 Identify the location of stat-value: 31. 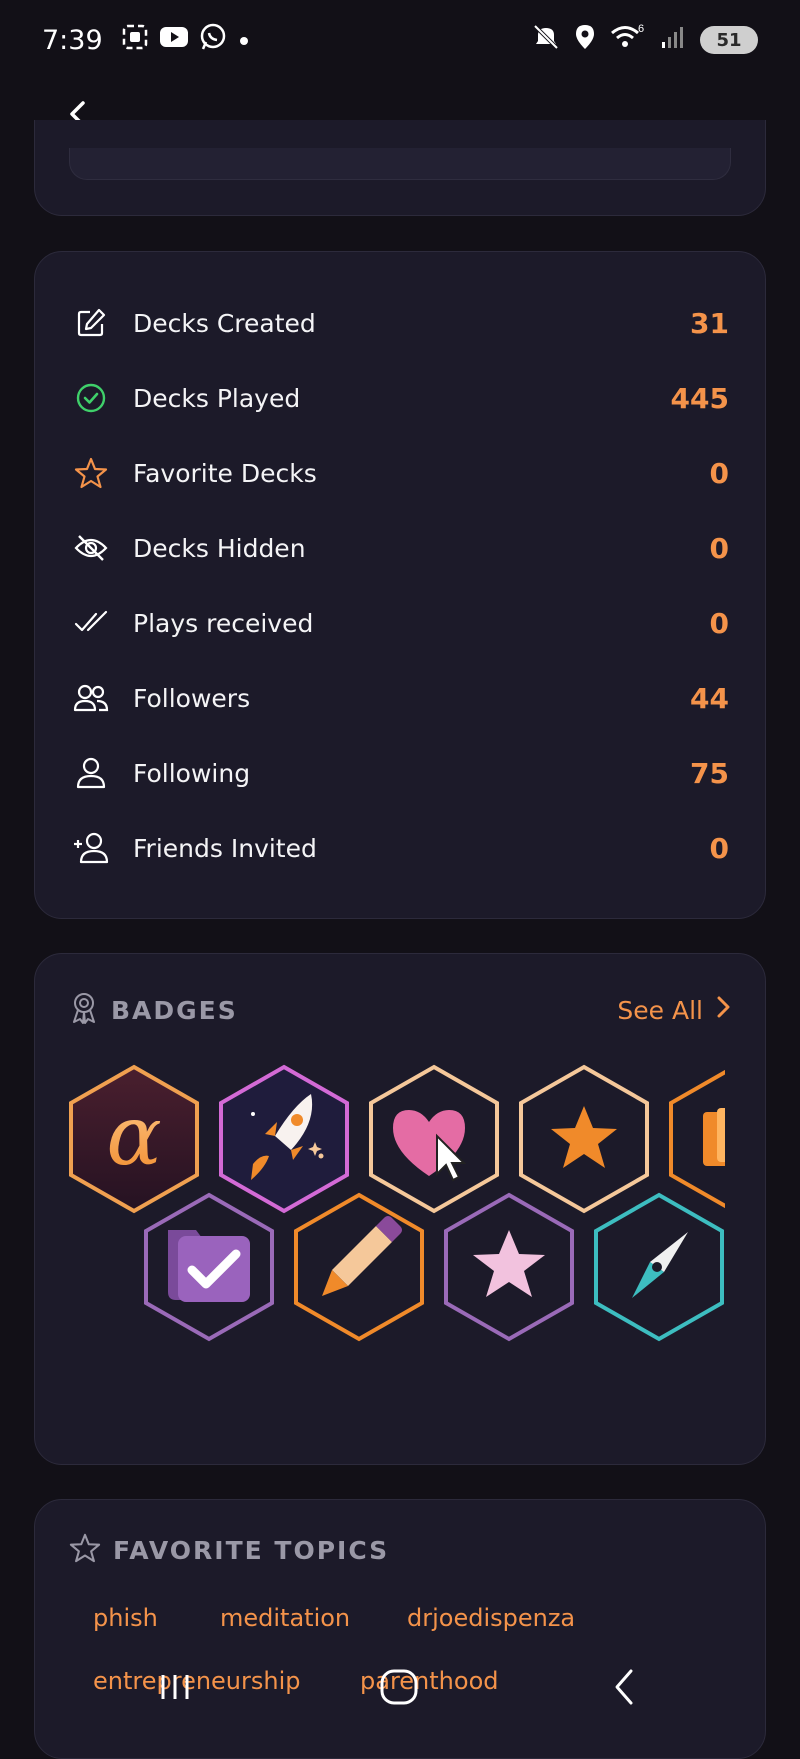
(709, 323).